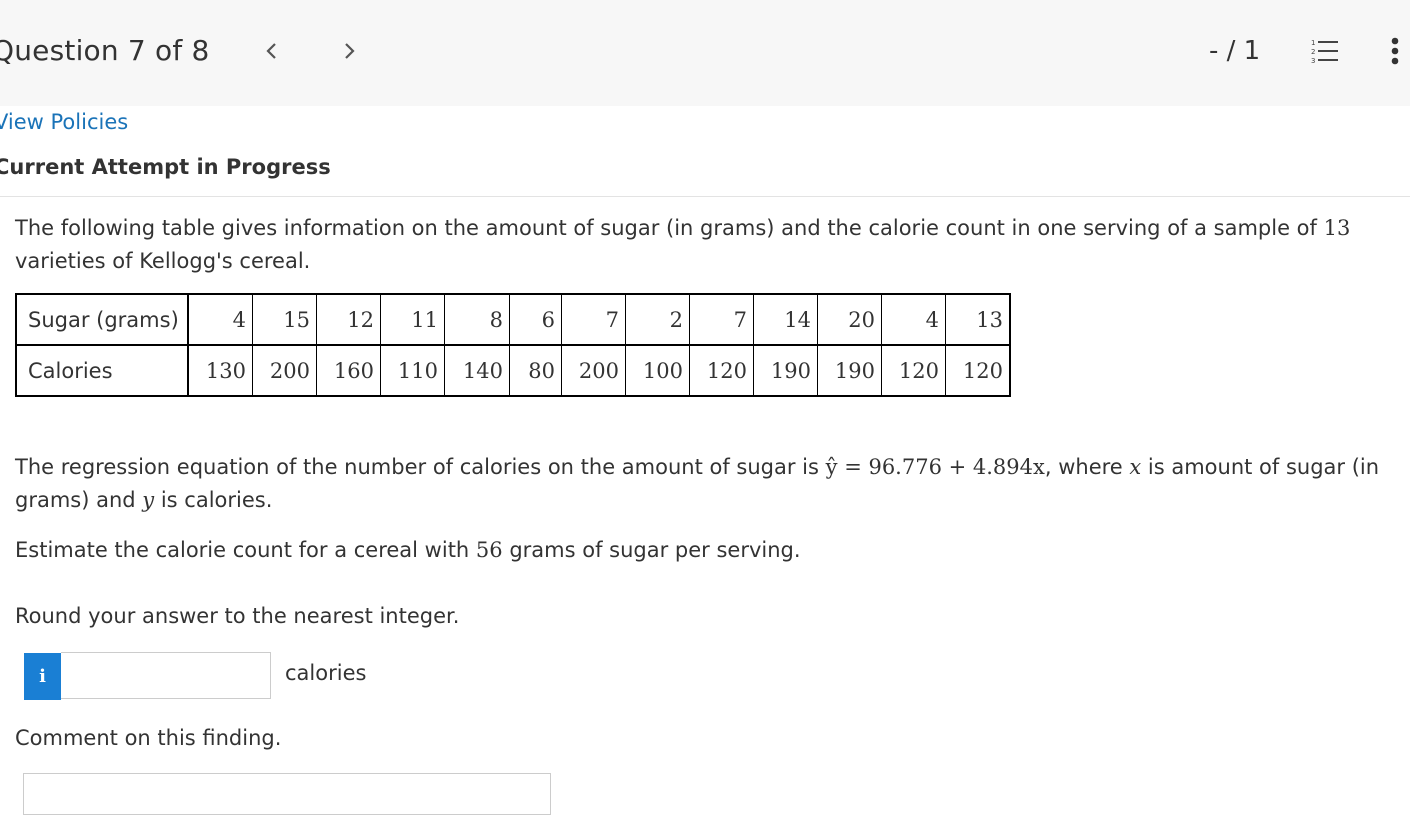 This screenshot has height=815, width=1410. Describe the element at coordinates (348, 319) in the screenshot. I see `table-cell: 12` at that location.